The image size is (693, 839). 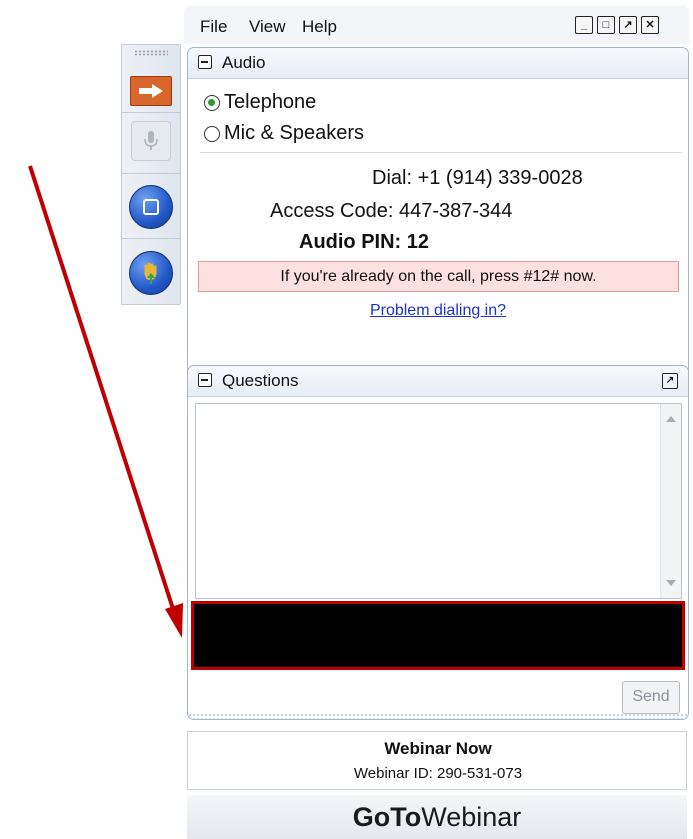 What do you see at coordinates (438, 773) in the screenshot?
I see `webinar-id: Webinar ID: 290-531-073` at bounding box center [438, 773].